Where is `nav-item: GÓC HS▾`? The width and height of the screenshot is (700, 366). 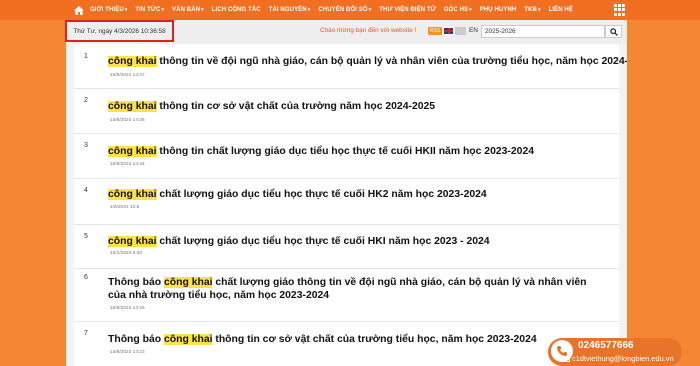
nav-item: GÓC HS▾ is located at coordinates (458, 10).